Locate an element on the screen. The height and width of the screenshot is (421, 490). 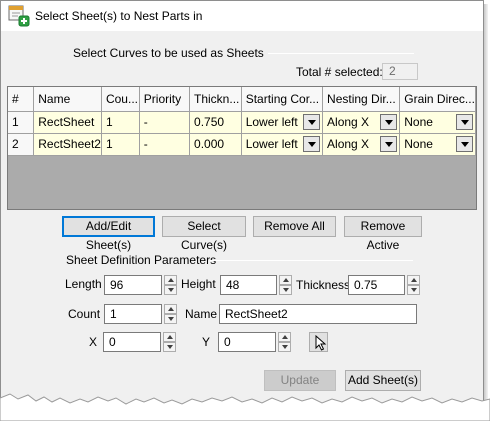
select-curves-button: Select Curve(s) is located at coordinates (204, 234).